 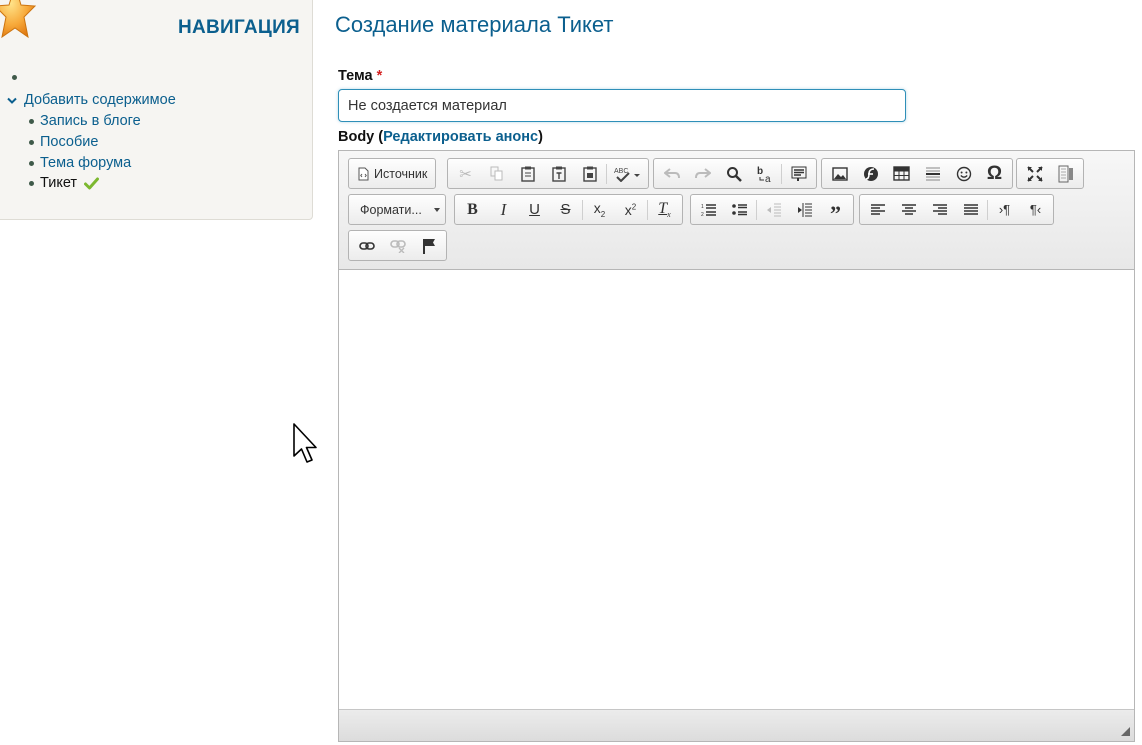 I want to click on blockquote-icon: ”, so click(x=835, y=213).